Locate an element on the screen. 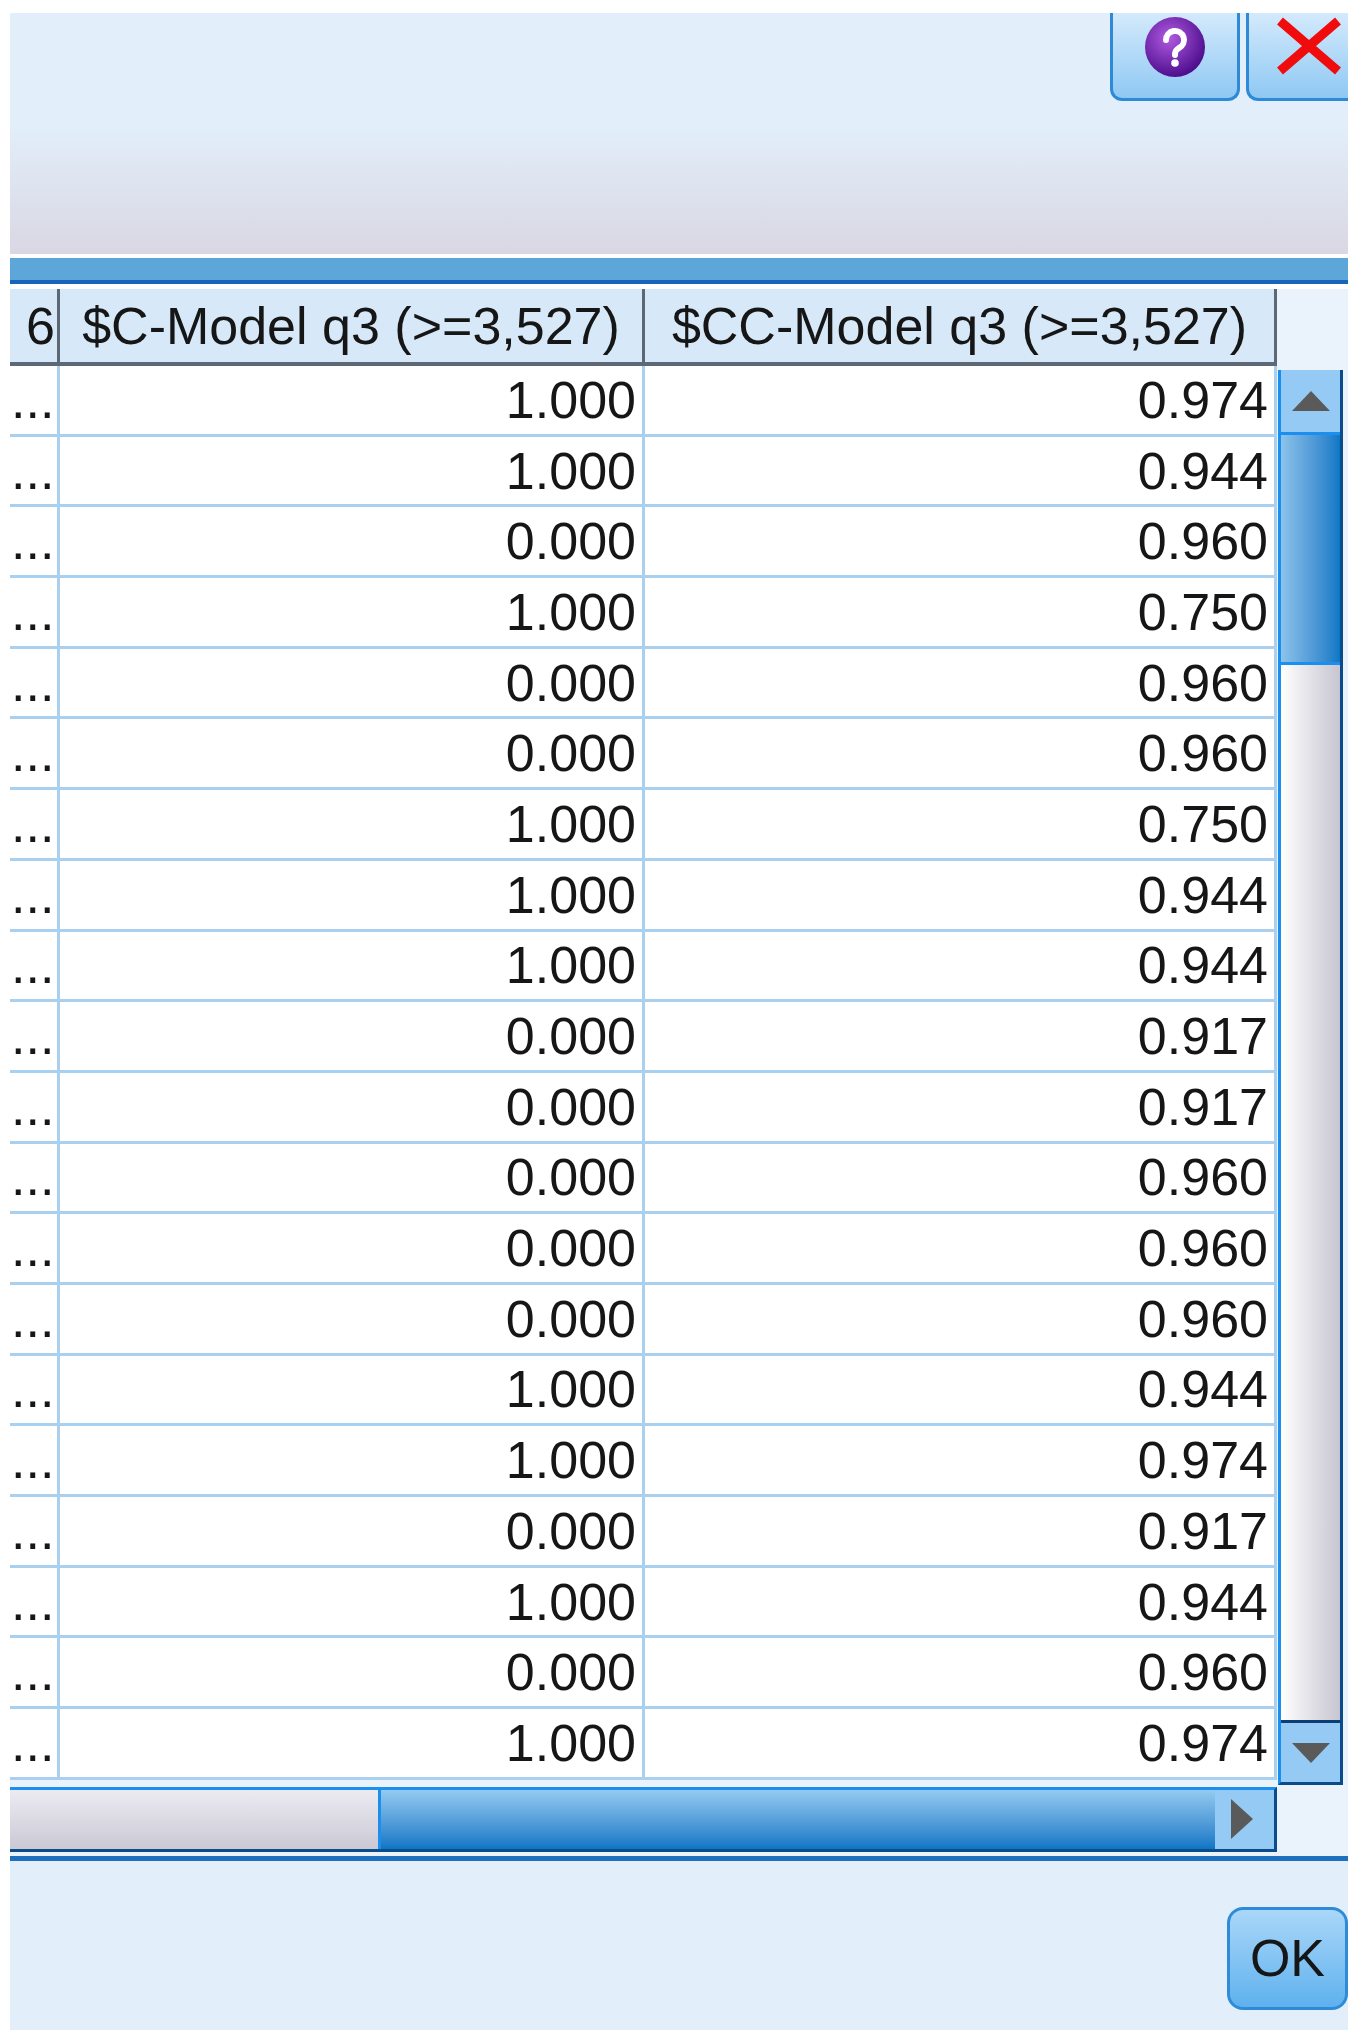 The image size is (1361, 2041). column-header: $C-Model q3 (>=3,527) is located at coordinates (352, 327).